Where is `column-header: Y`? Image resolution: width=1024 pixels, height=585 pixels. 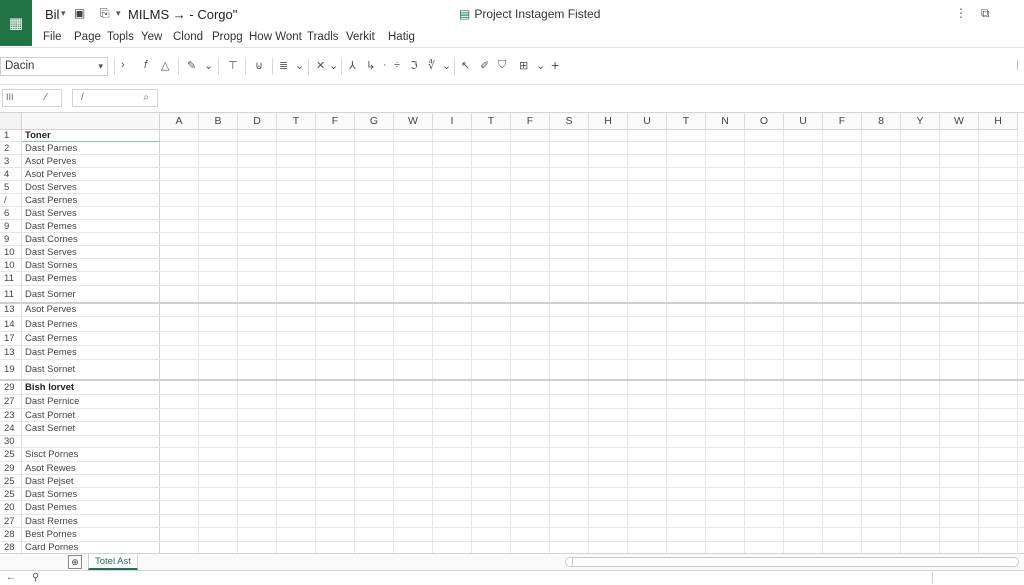
column-header: Y is located at coordinates (920, 121).